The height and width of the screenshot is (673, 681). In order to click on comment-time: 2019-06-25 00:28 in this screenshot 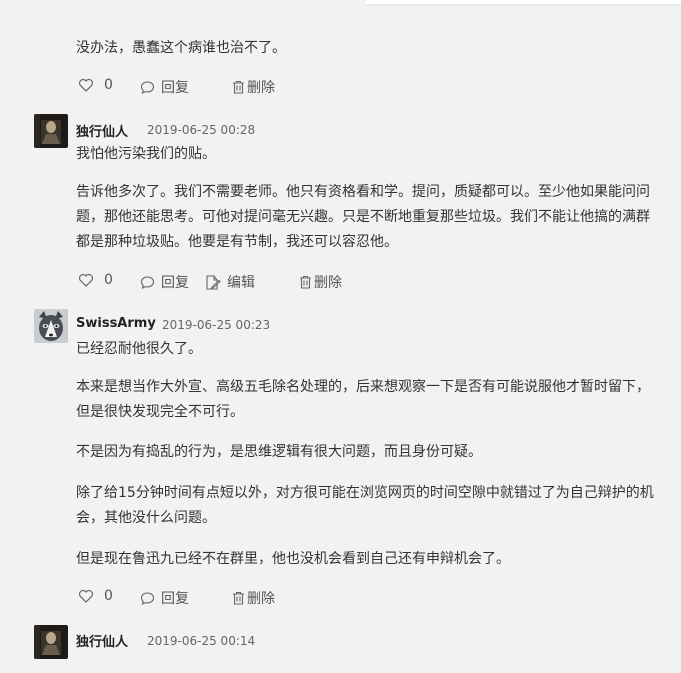, I will do `click(201, 130)`.